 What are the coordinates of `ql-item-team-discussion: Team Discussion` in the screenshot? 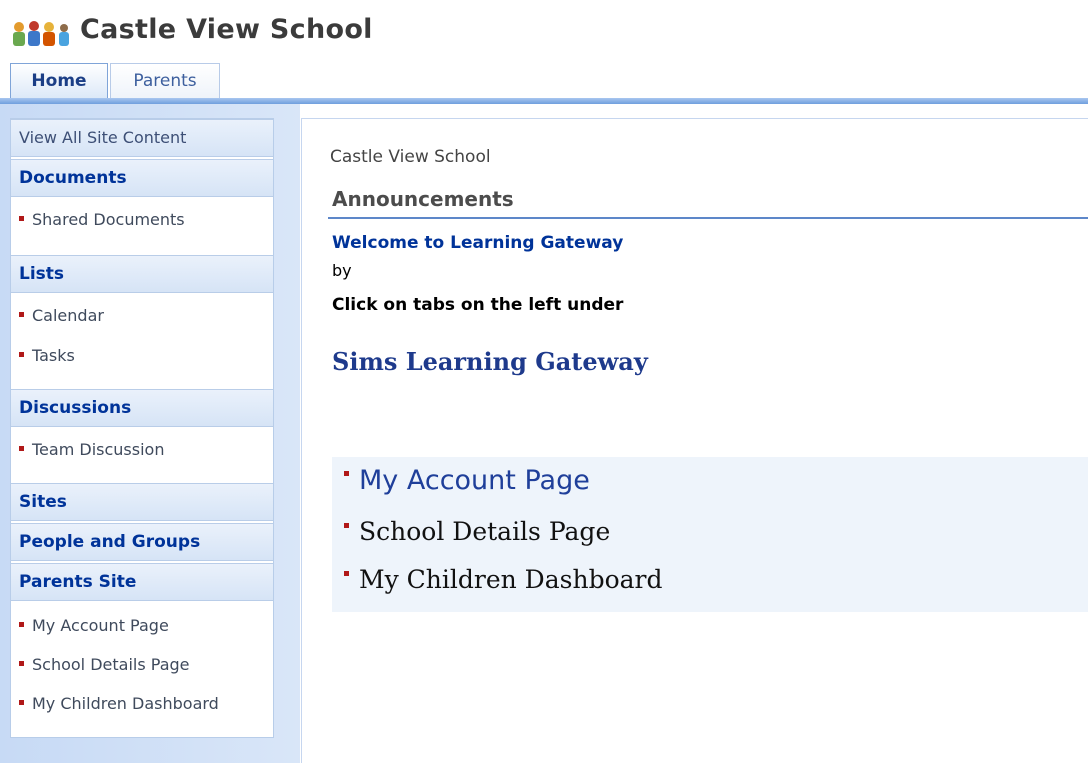 It's located at (142, 450).